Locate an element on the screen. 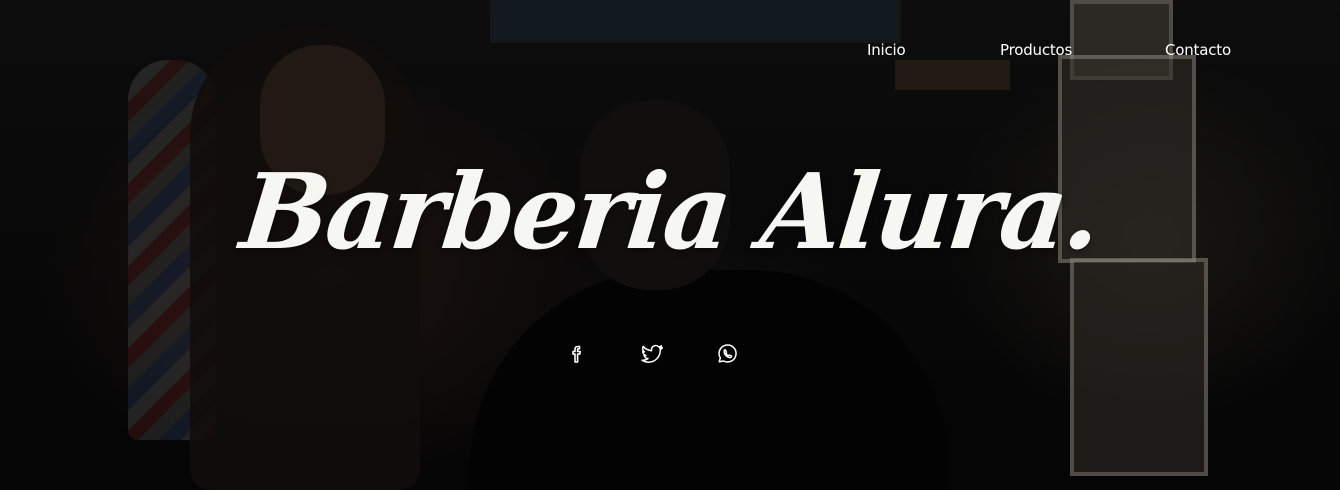 The width and height of the screenshot is (1340, 490). nav-link-inicio: Inicio is located at coordinates (886, 50).